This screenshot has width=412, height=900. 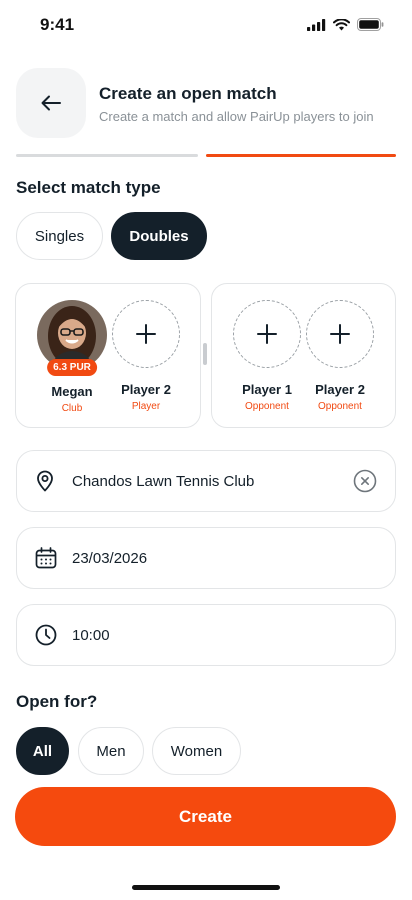 I want to click on team-card-1: 6.3 PUR Megan Club Player 2 Player, so click(x=108, y=355).